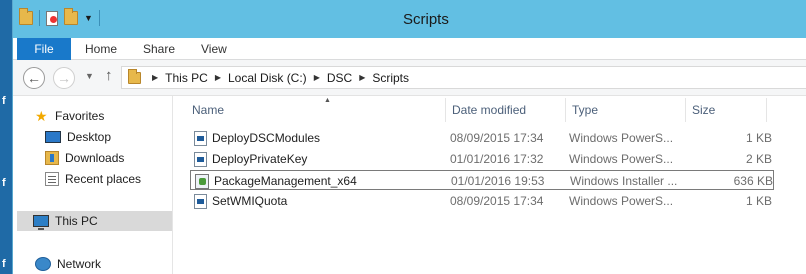  What do you see at coordinates (103, 179) in the screenshot?
I see `nav-item-label: Recent places` at bounding box center [103, 179].